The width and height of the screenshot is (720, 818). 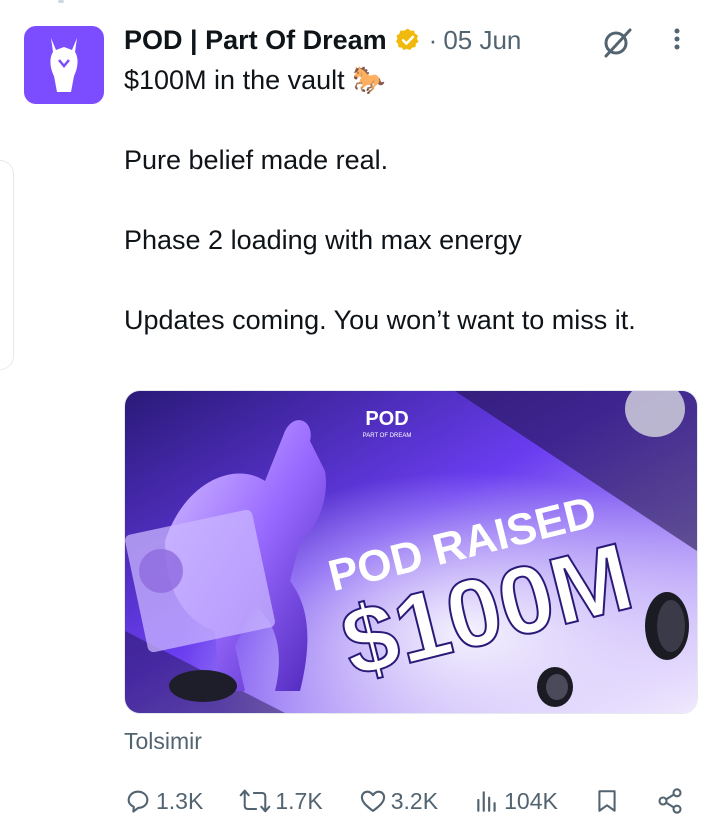 I want to click on bookmark-icon, so click(x=607, y=801).